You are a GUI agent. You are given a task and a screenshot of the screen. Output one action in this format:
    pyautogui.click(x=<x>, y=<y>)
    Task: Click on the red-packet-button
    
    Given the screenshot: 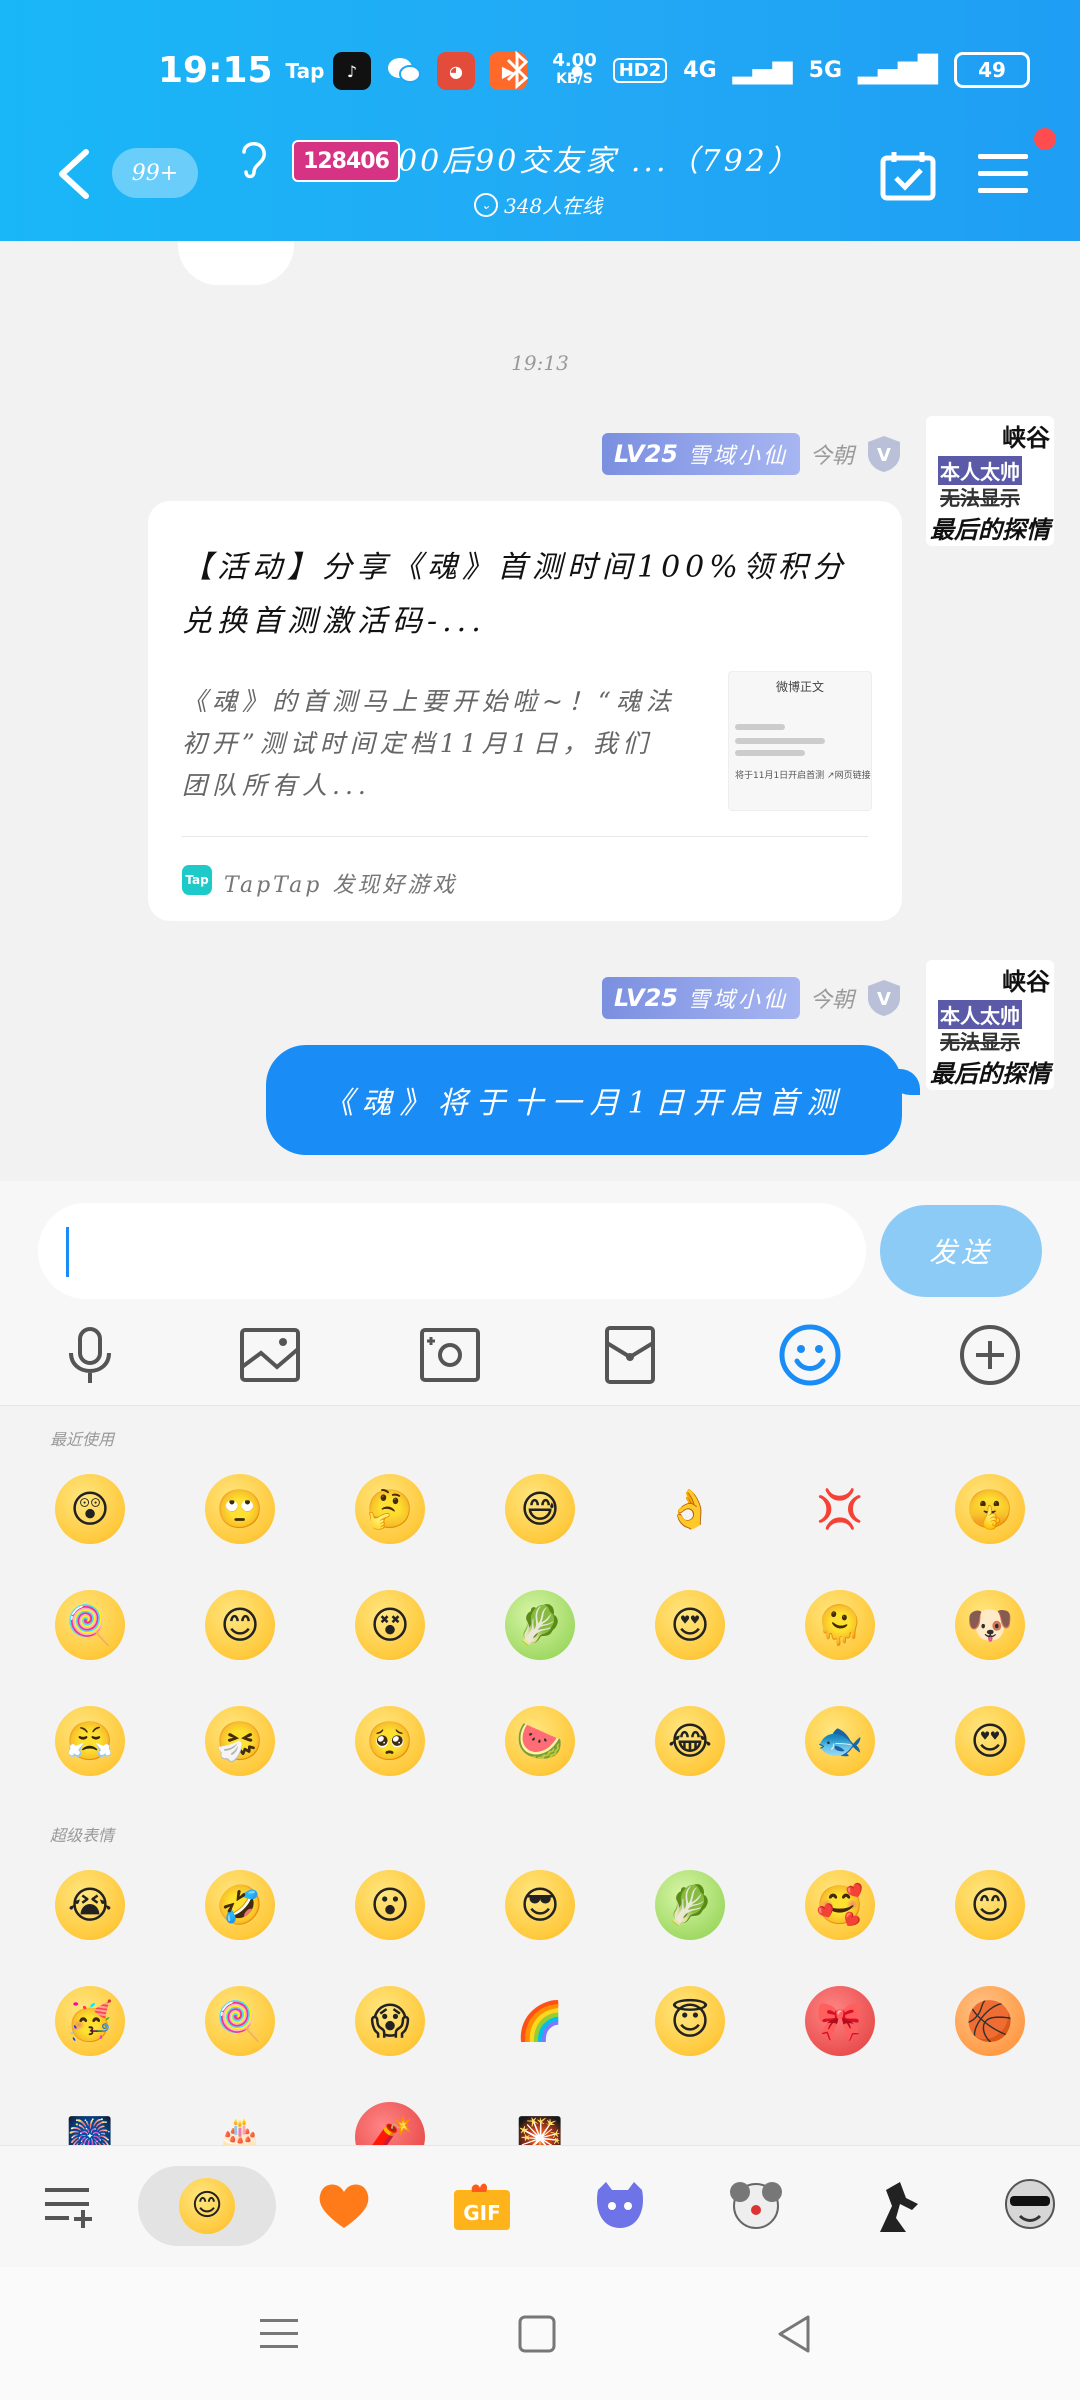 What is the action you would take?
    pyautogui.click(x=630, y=1355)
    